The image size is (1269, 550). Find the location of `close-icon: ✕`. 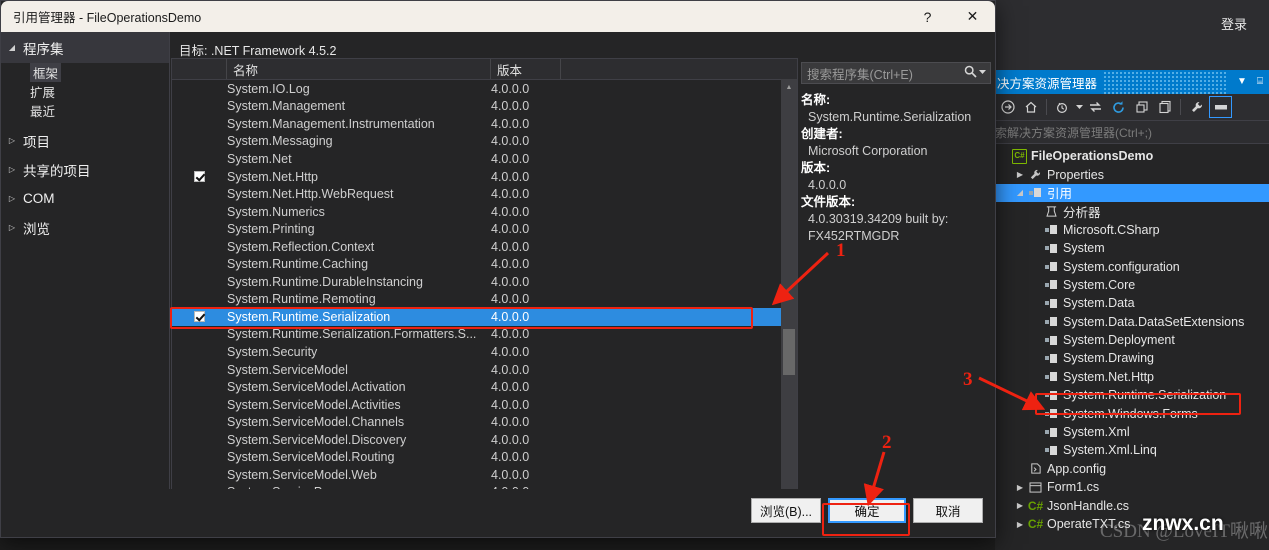

close-icon: ✕ is located at coordinates (972, 16).